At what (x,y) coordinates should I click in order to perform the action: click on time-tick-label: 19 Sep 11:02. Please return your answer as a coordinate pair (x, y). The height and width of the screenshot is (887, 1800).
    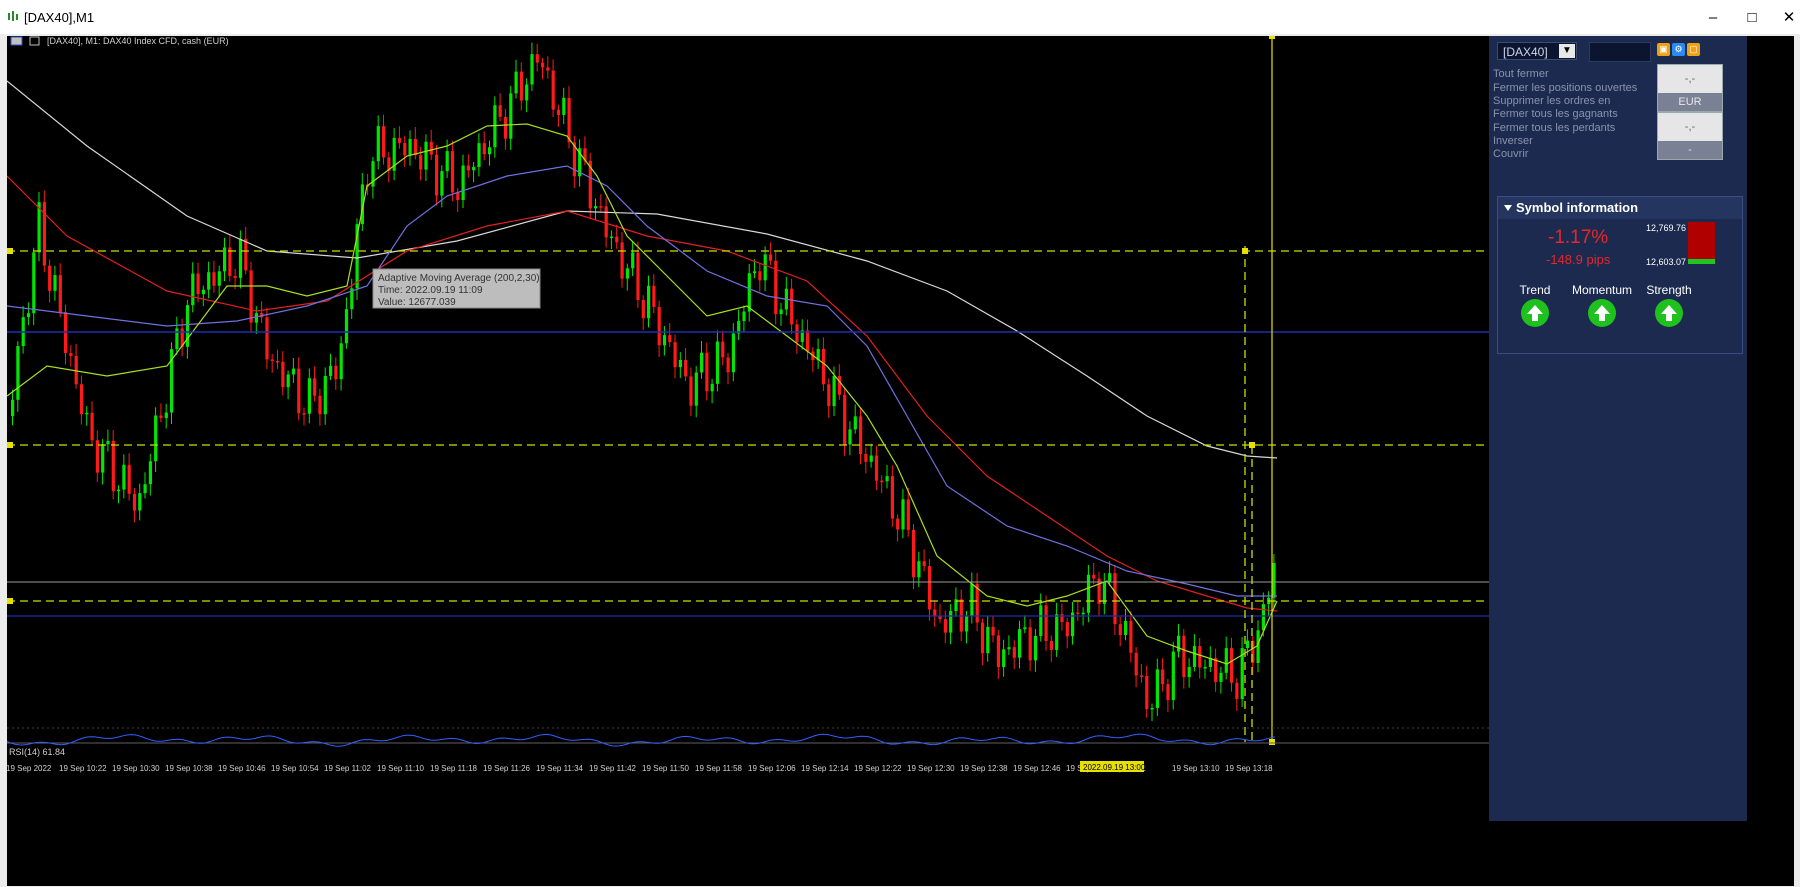
    Looking at the image, I should click on (348, 768).